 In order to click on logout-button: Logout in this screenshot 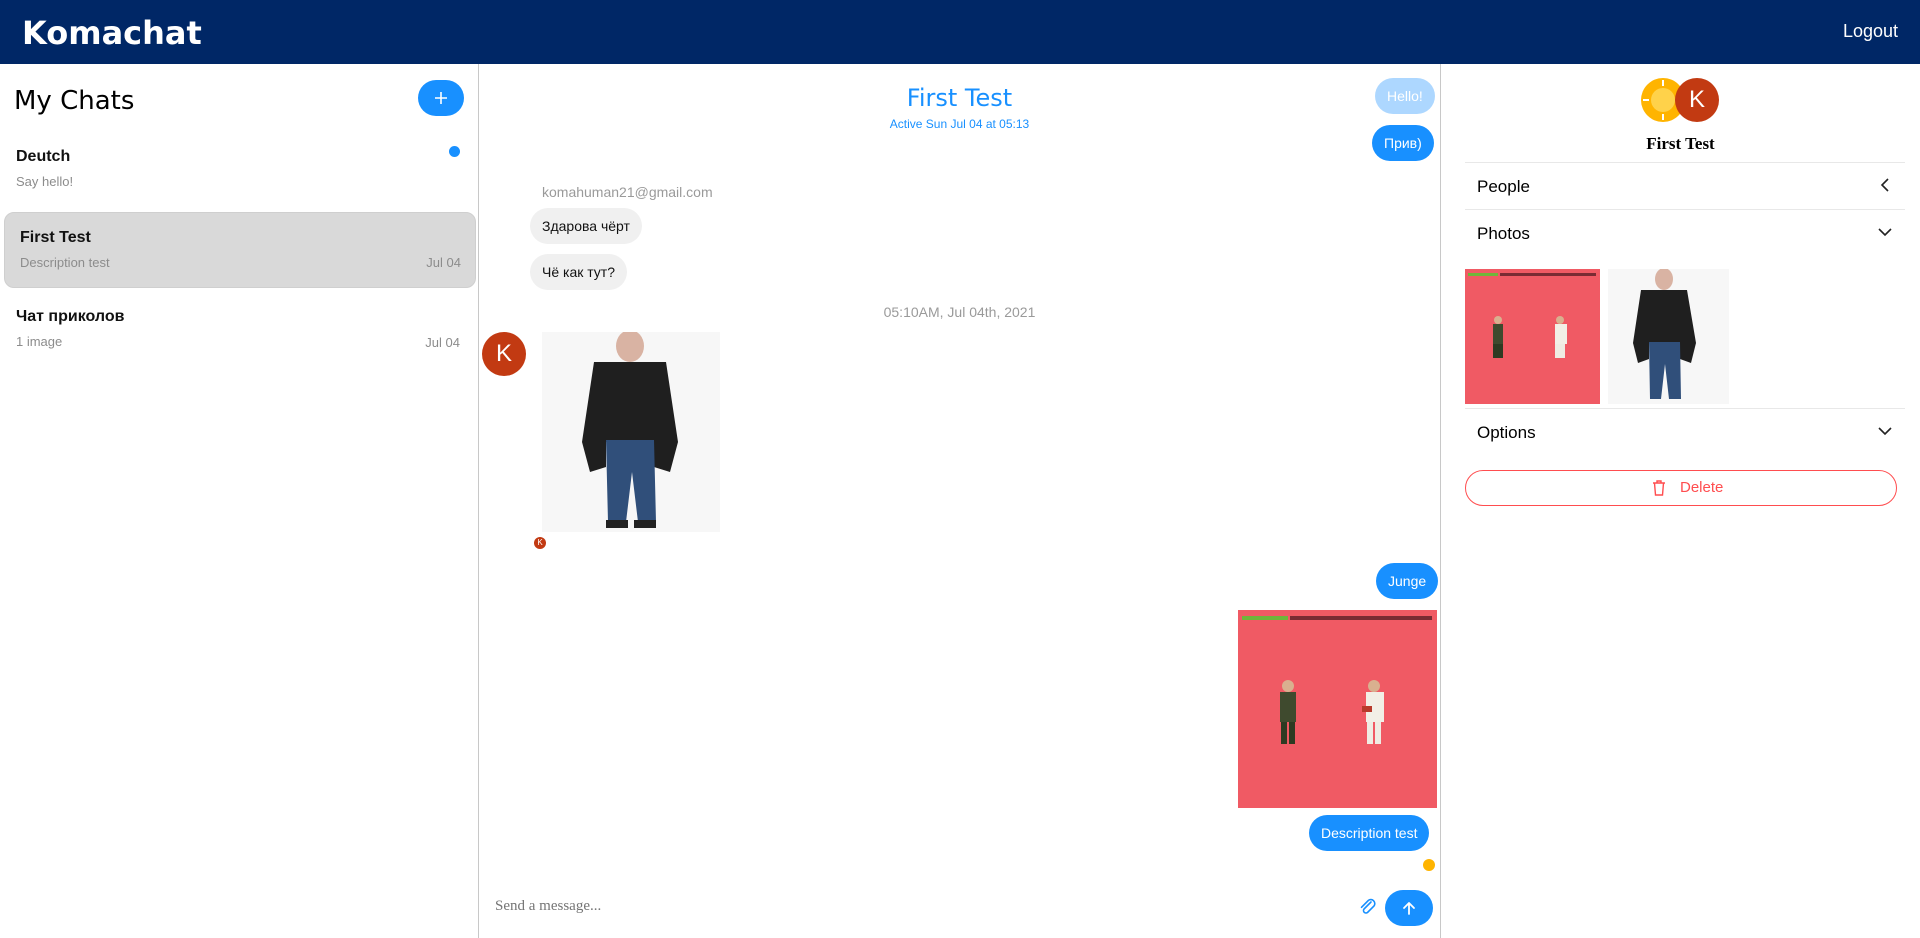, I will do `click(1870, 31)`.